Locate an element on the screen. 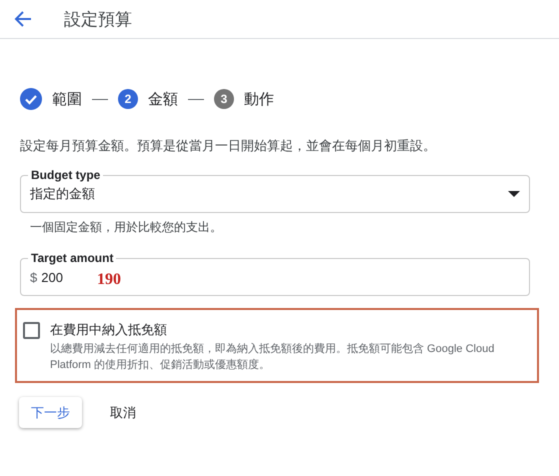 The width and height of the screenshot is (559, 476). step-label: 金額 is located at coordinates (163, 99).